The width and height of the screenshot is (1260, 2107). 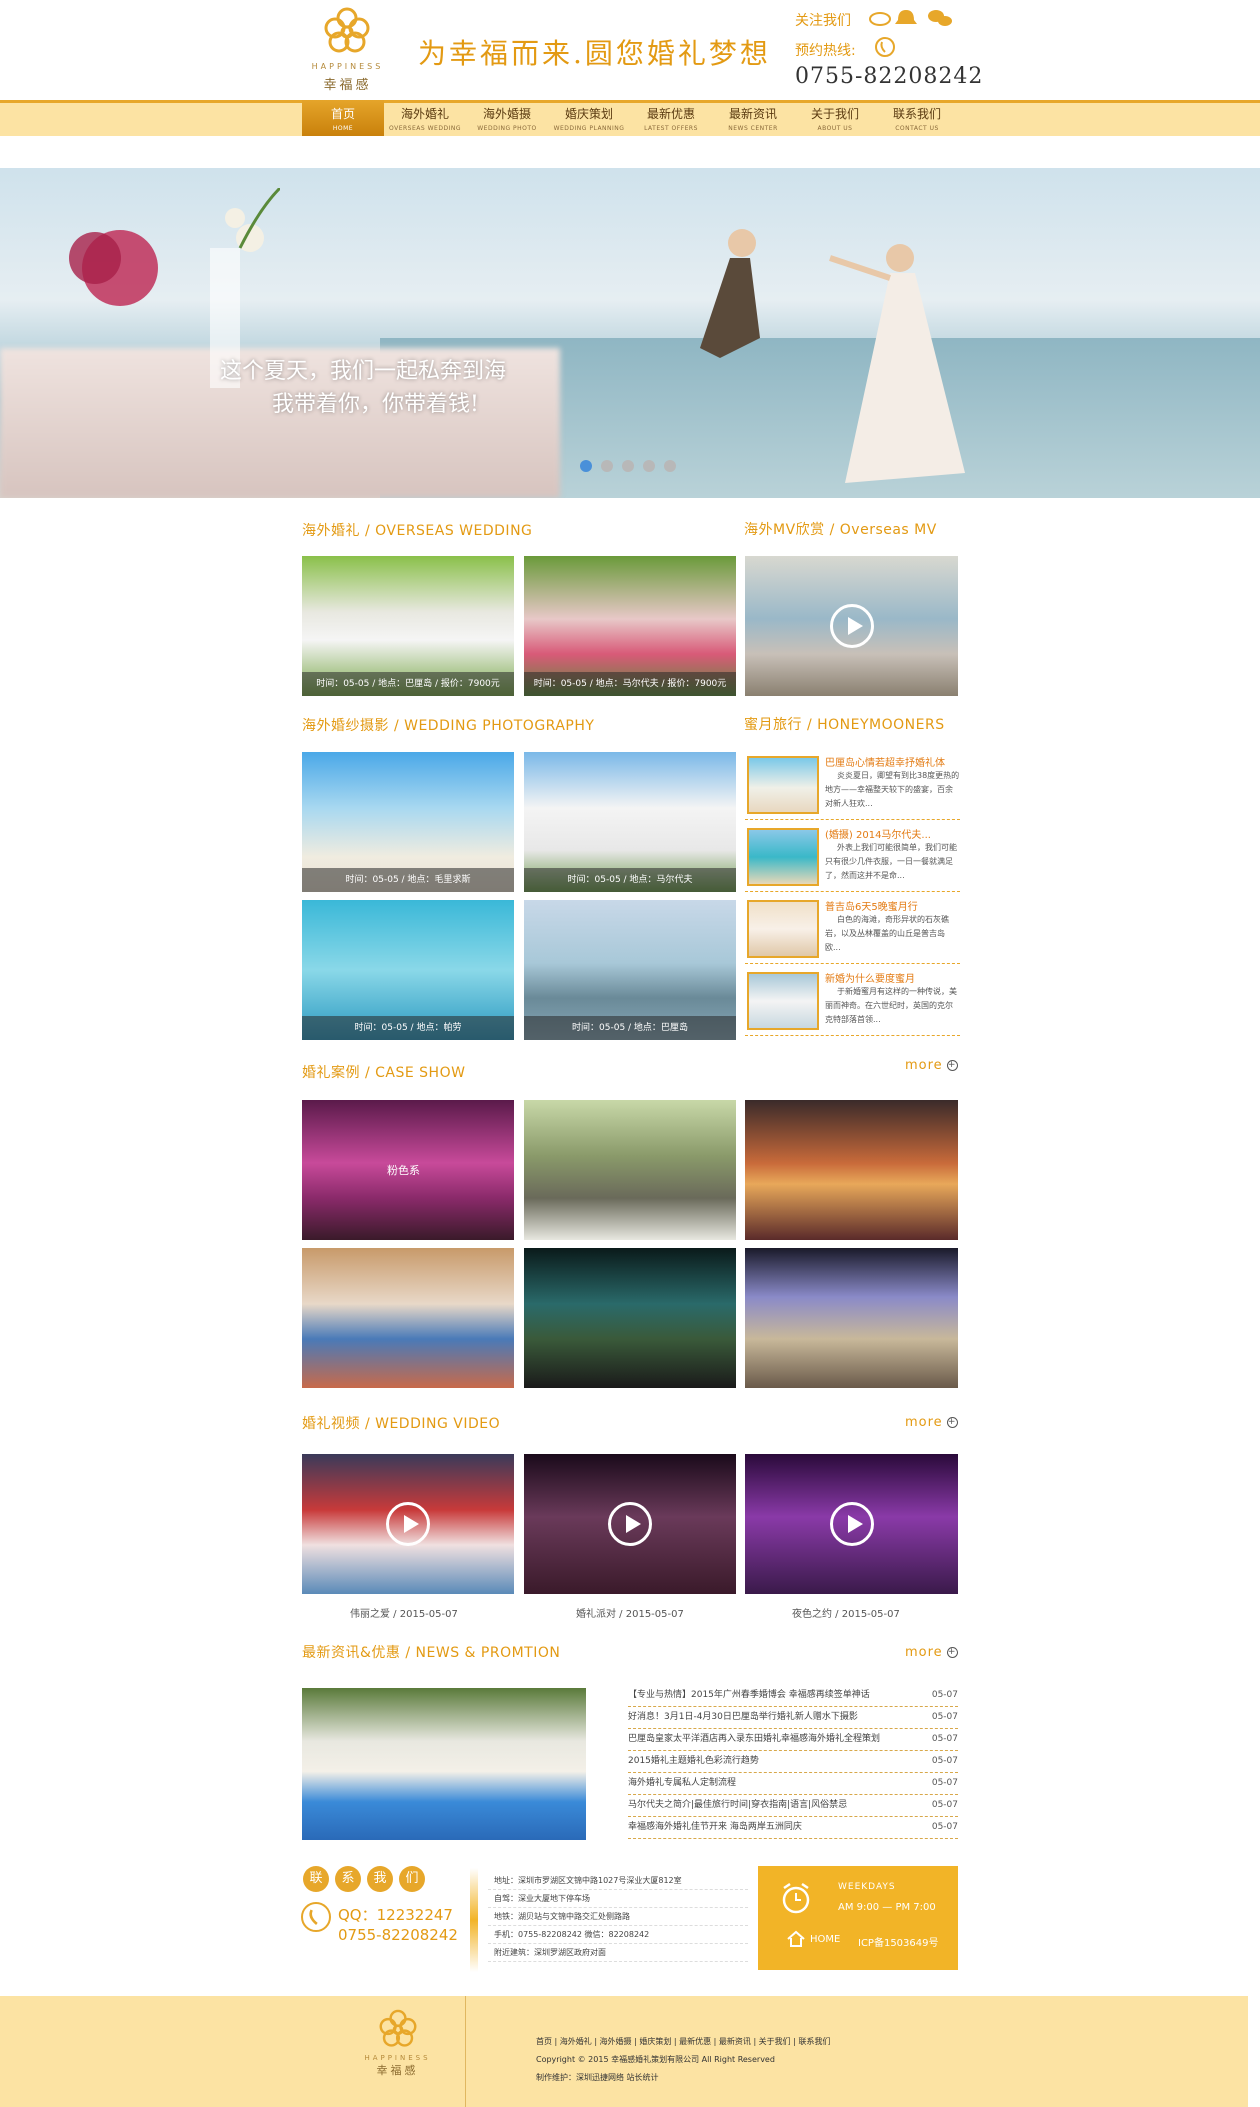 I want to click on bell-icon, so click(x=906, y=17).